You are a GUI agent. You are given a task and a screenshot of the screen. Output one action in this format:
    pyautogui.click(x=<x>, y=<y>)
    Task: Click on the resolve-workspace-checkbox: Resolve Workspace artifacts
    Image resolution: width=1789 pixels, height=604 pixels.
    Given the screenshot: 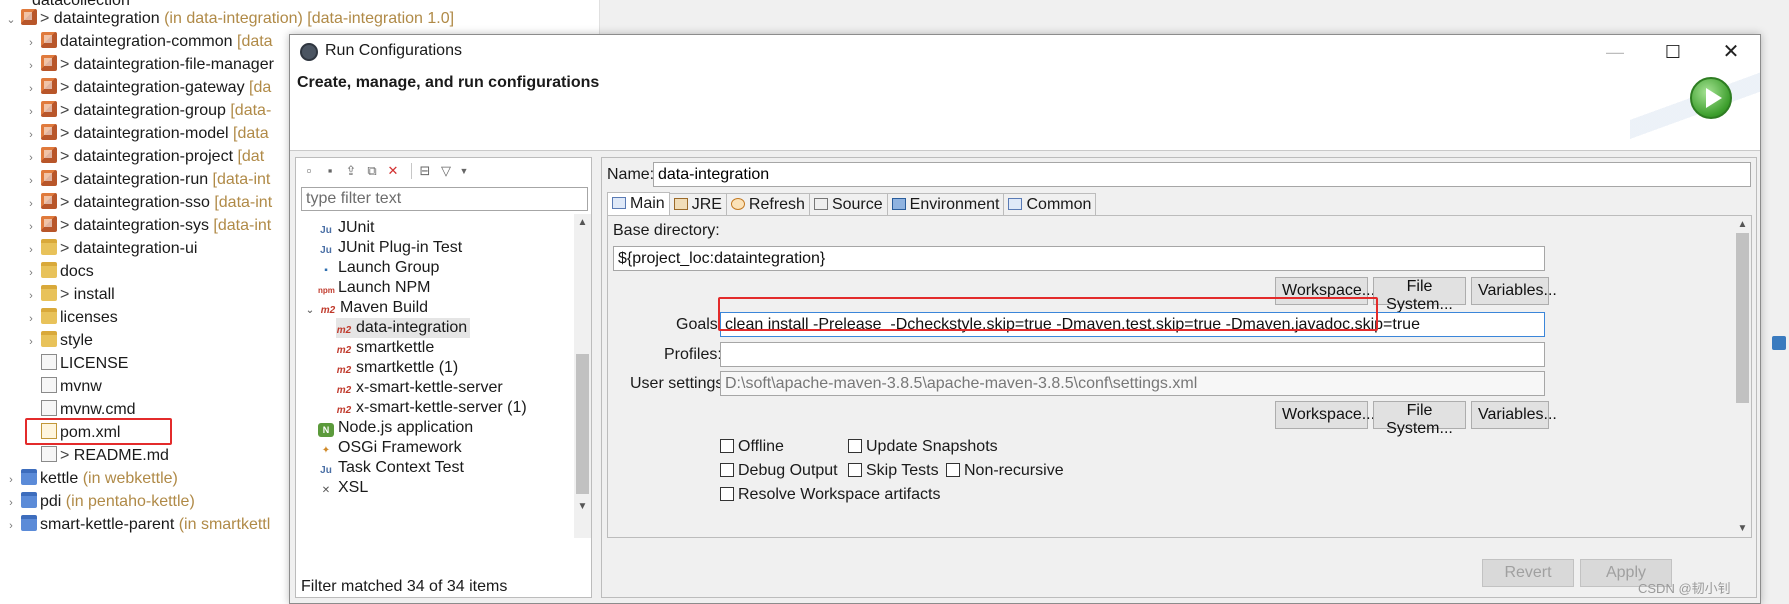 What is the action you would take?
    pyautogui.click(x=830, y=495)
    